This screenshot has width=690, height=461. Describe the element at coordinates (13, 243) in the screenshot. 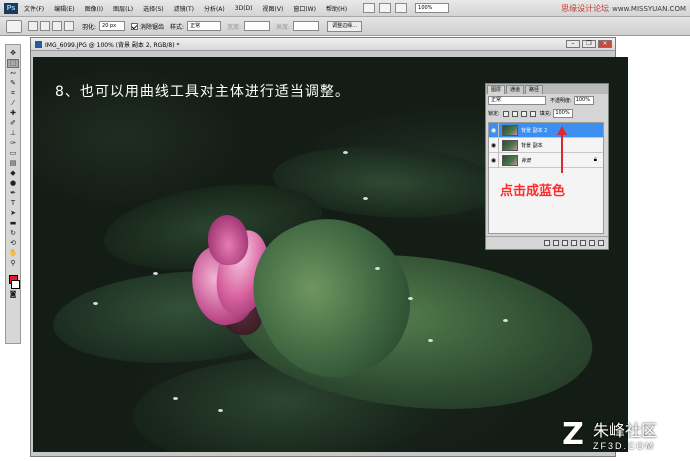

I see `3d-orbit-tool-icon: ⟲` at that location.